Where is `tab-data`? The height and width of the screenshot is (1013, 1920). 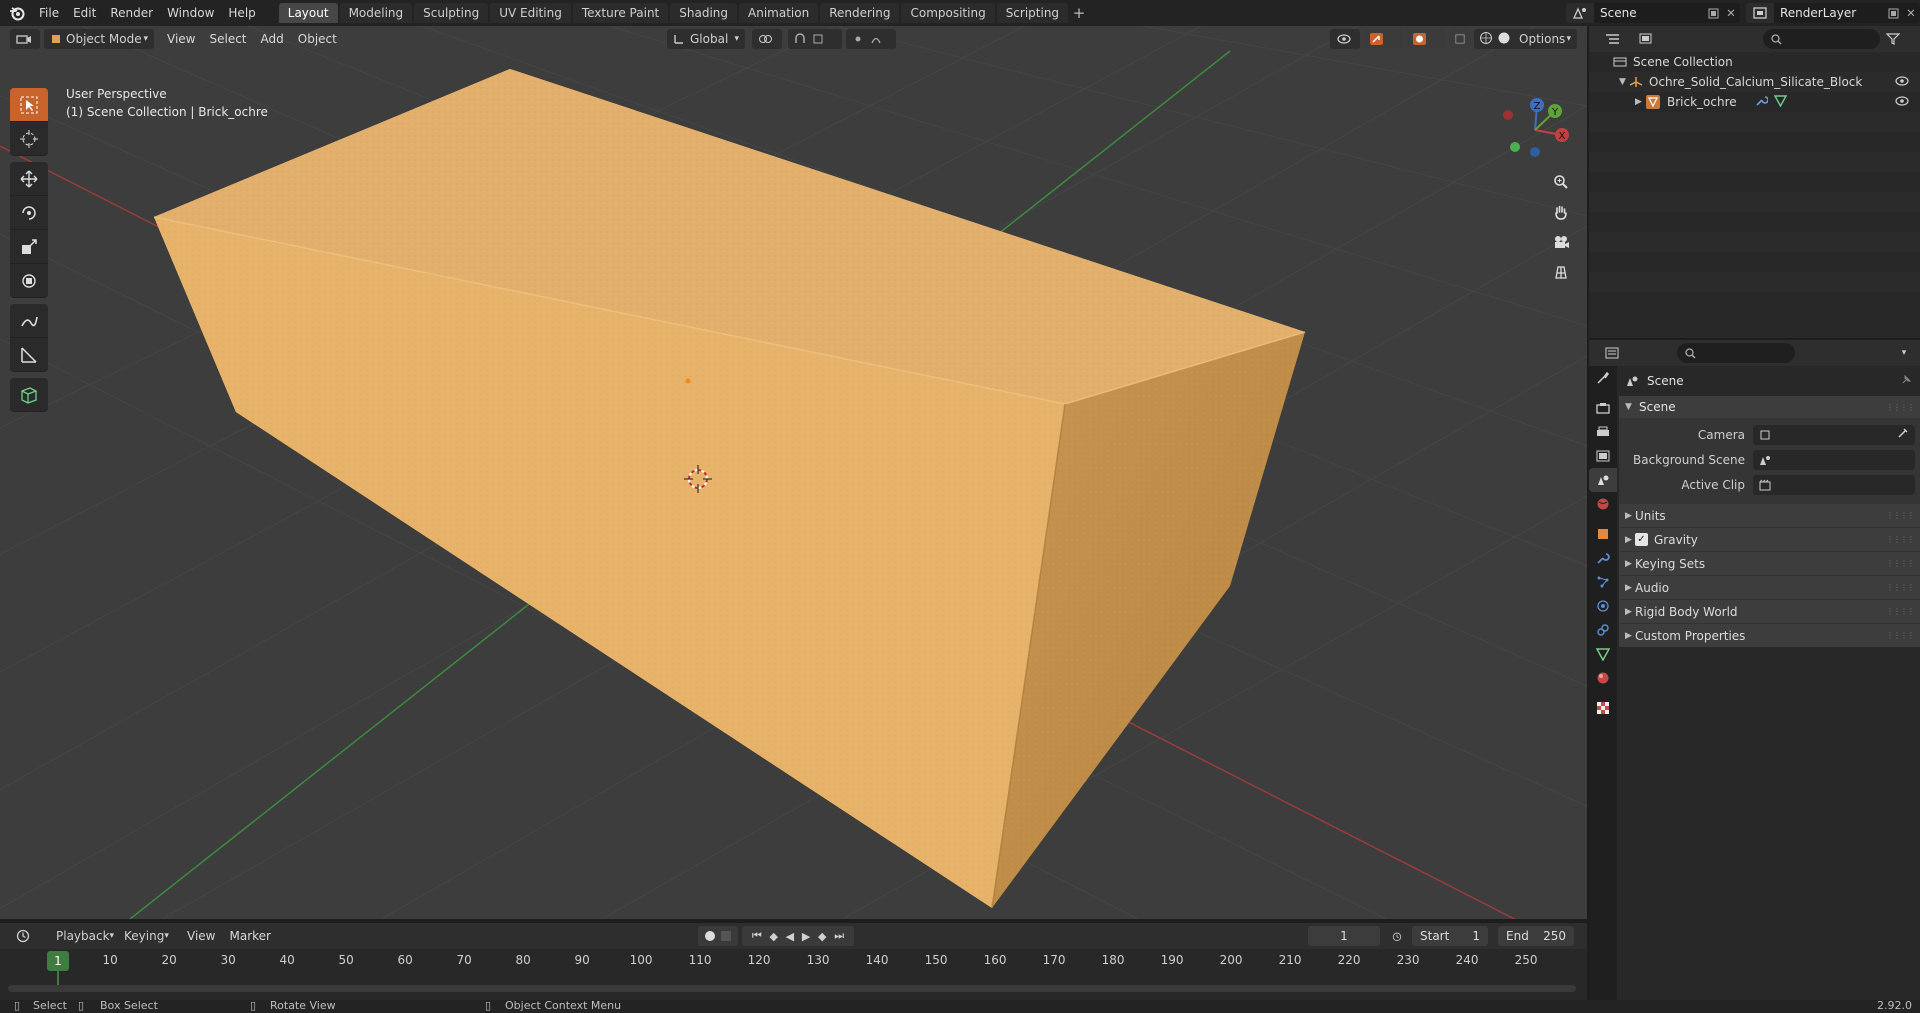
tab-data is located at coordinates (1603, 654).